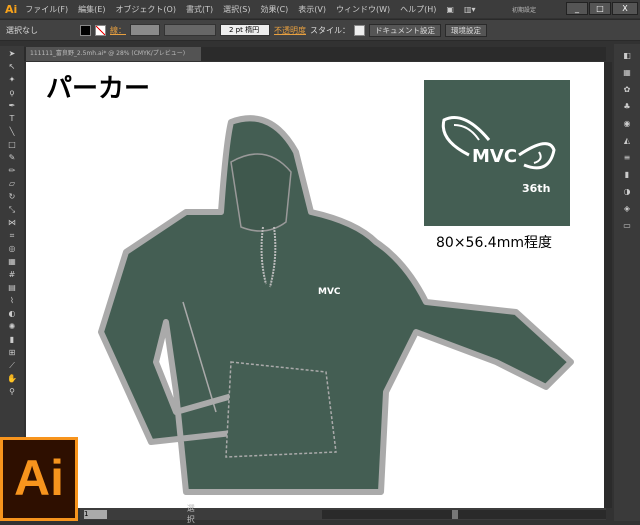  I want to click on menu-help: ヘルプ(H), so click(418, 9).